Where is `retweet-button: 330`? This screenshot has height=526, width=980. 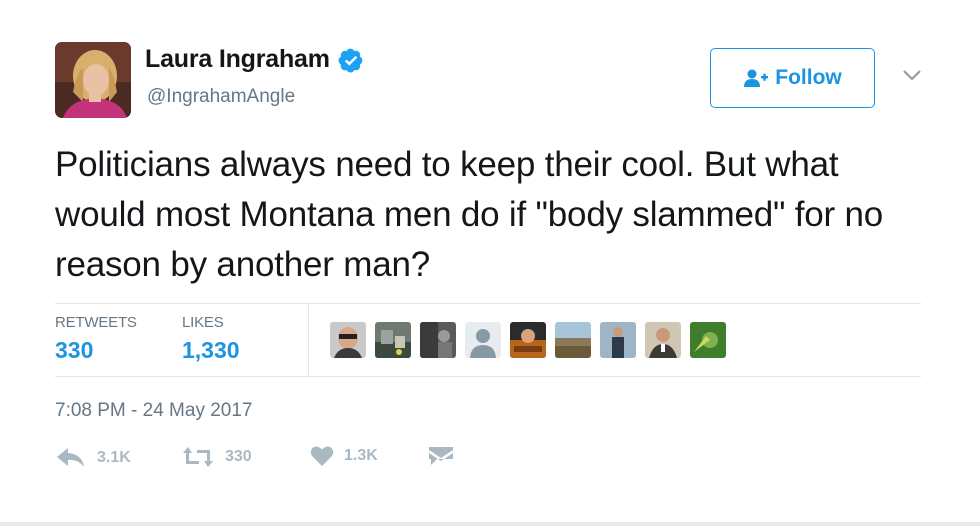 retweet-button: 330 is located at coordinates (216, 457).